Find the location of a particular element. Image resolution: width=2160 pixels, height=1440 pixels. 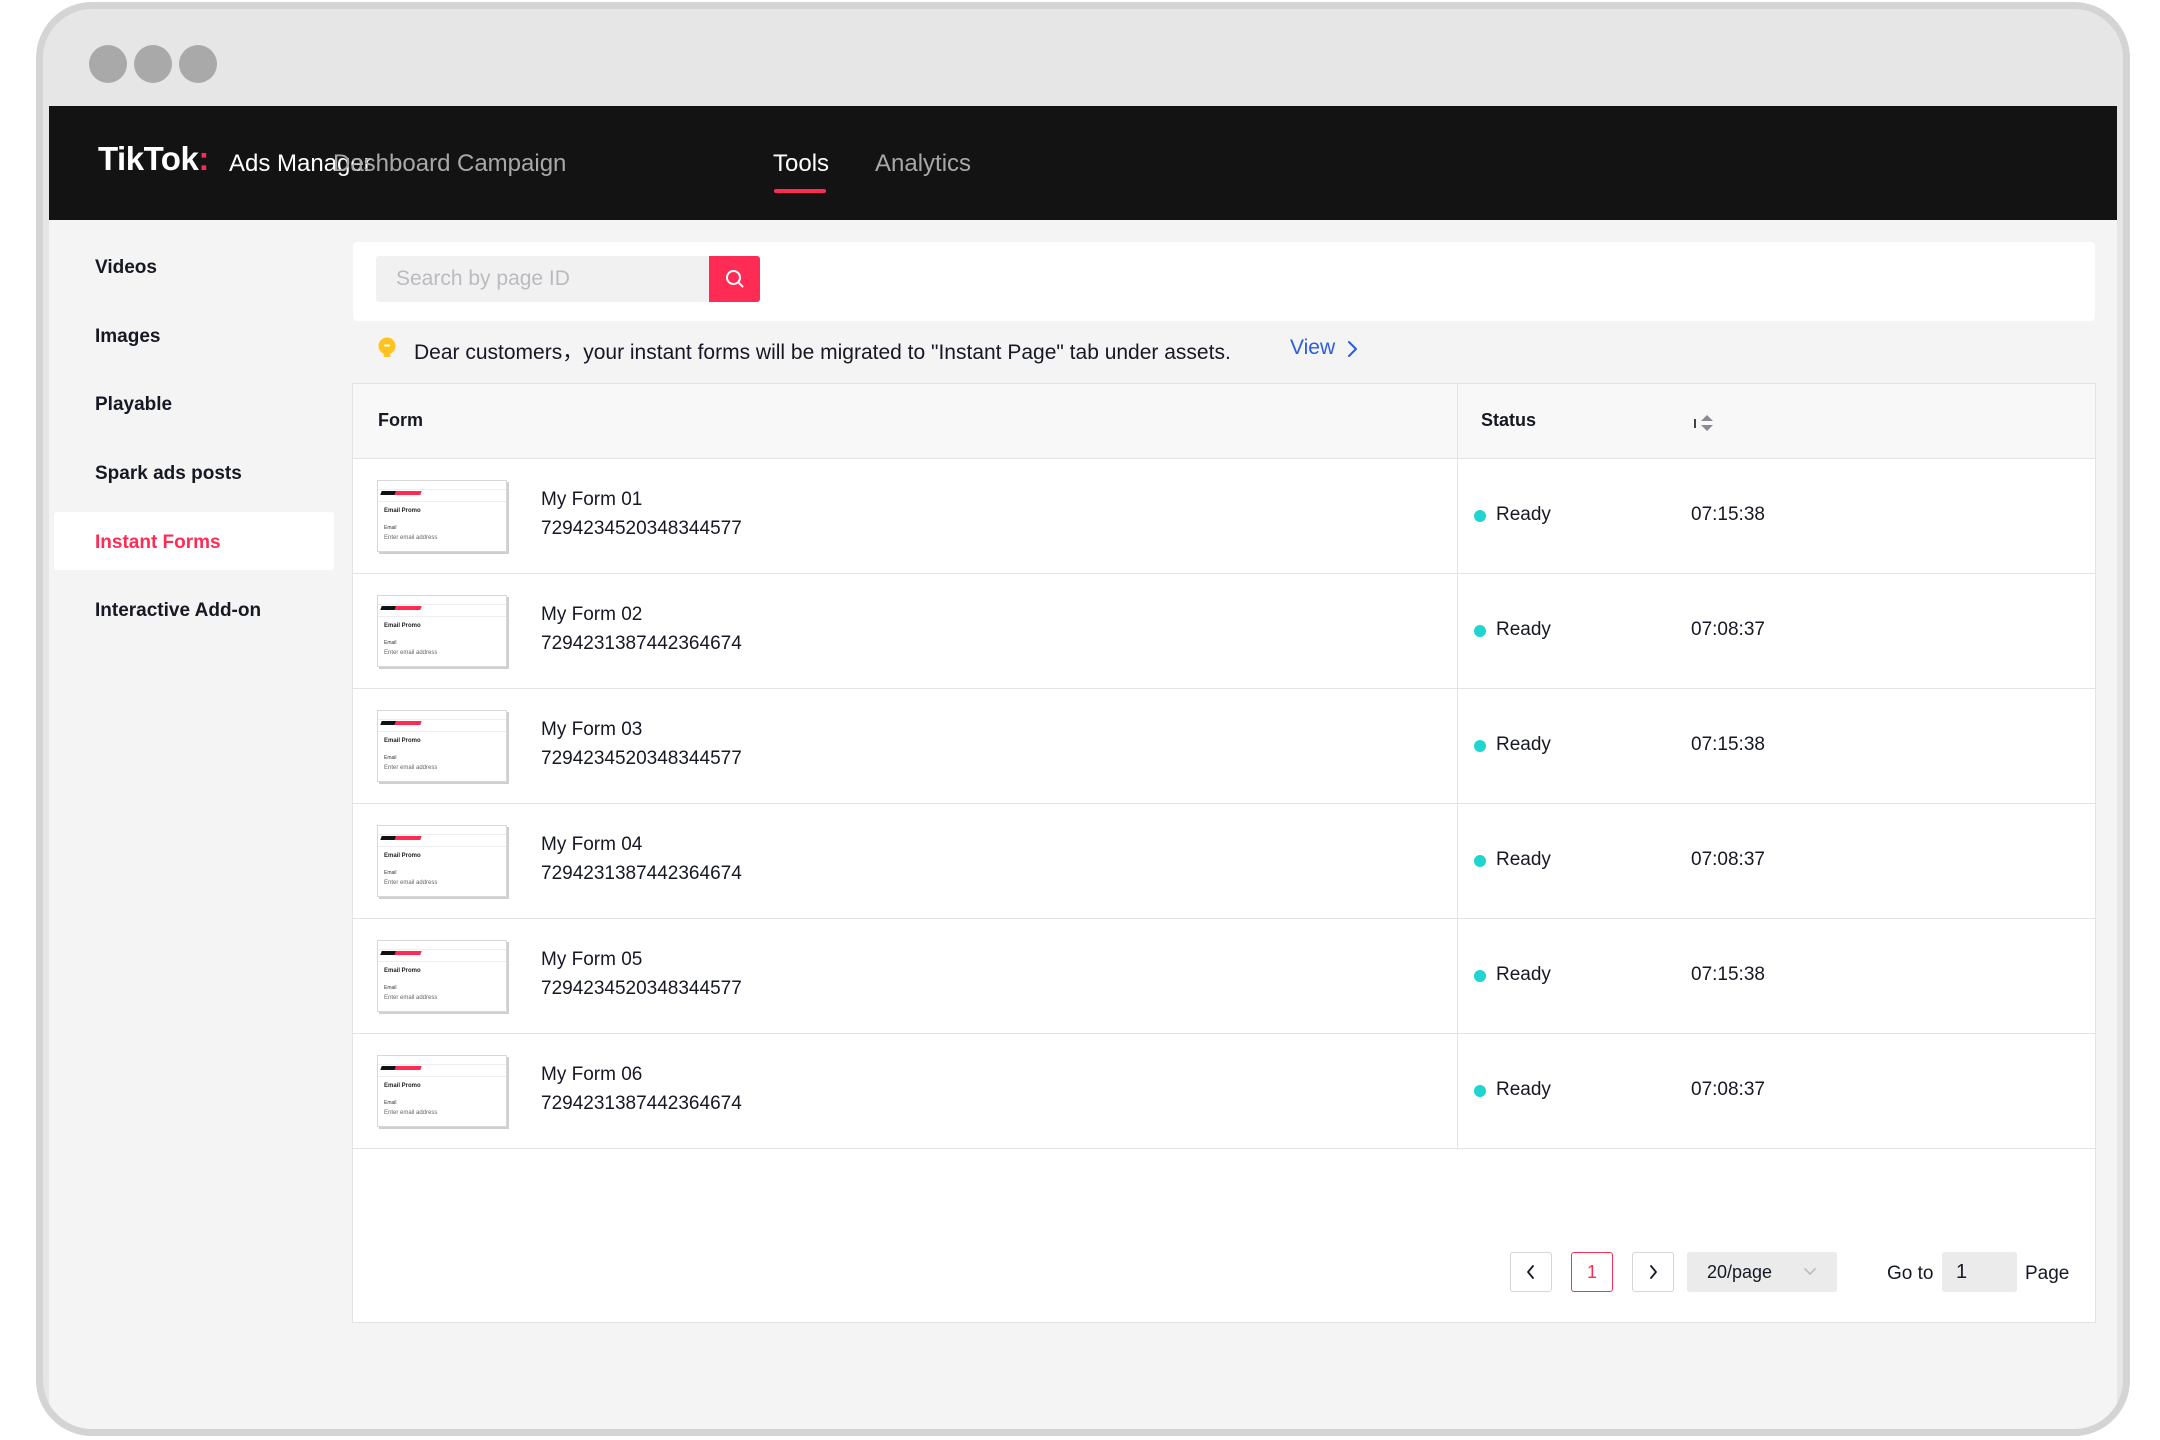

page-number-button: 1 is located at coordinates (1592, 1272).